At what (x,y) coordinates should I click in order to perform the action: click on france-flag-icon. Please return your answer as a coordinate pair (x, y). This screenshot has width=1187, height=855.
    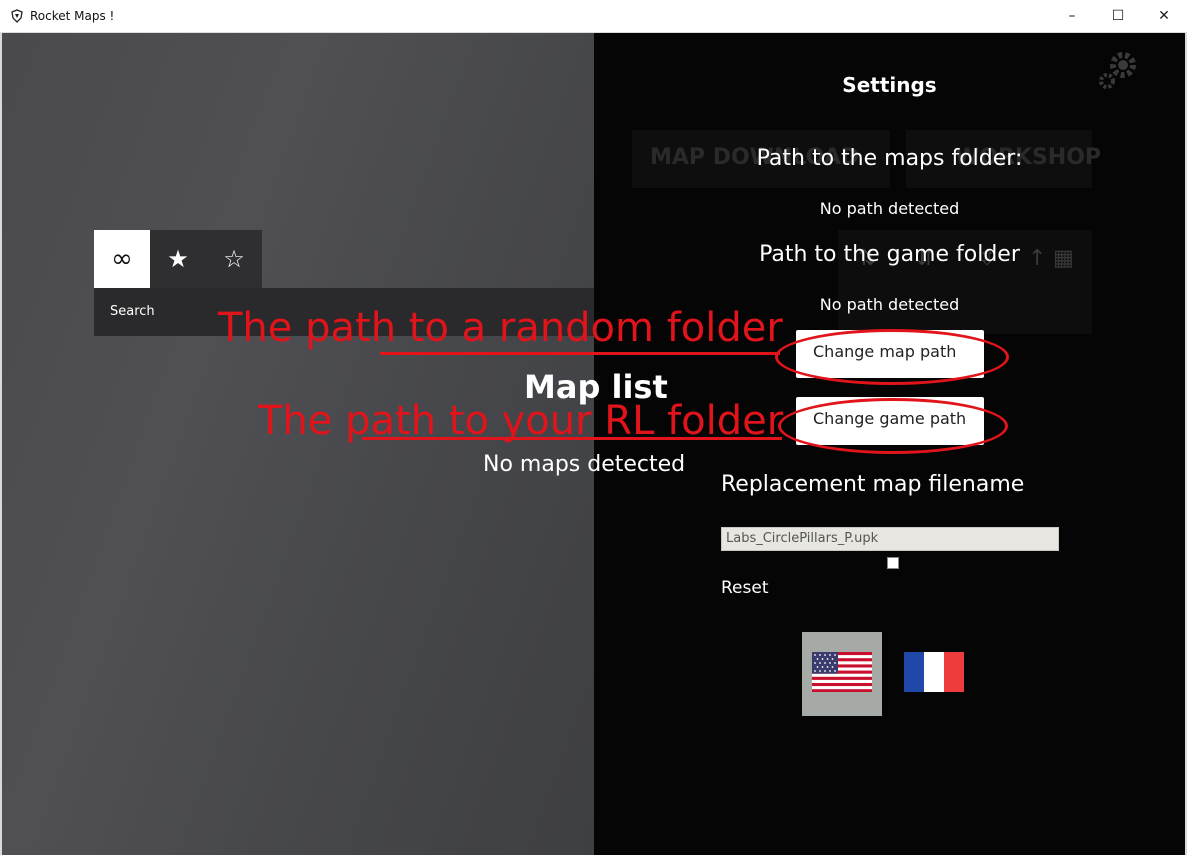
    Looking at the image, I should click on (934, 672).